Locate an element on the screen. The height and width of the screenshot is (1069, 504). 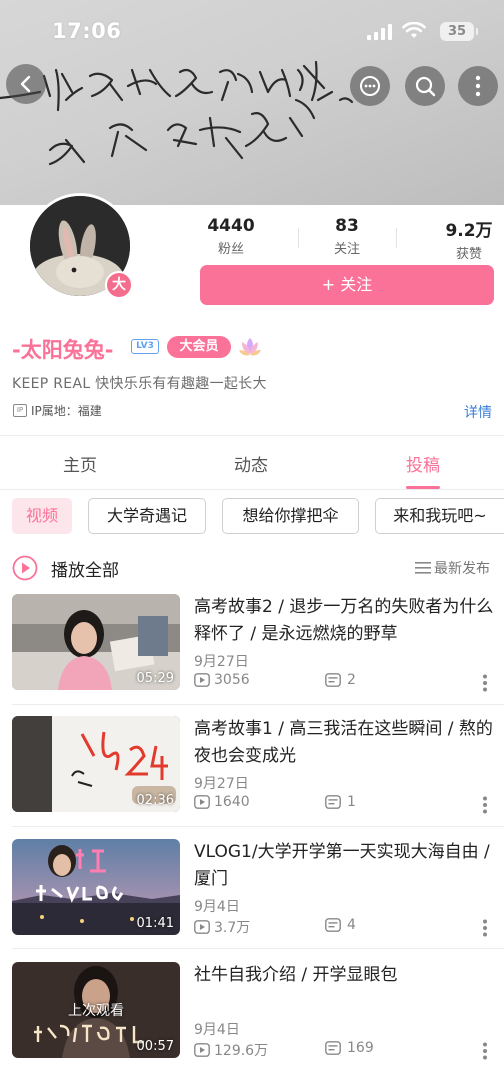
video-comments: 169 is located at coordinates (349, 1048).